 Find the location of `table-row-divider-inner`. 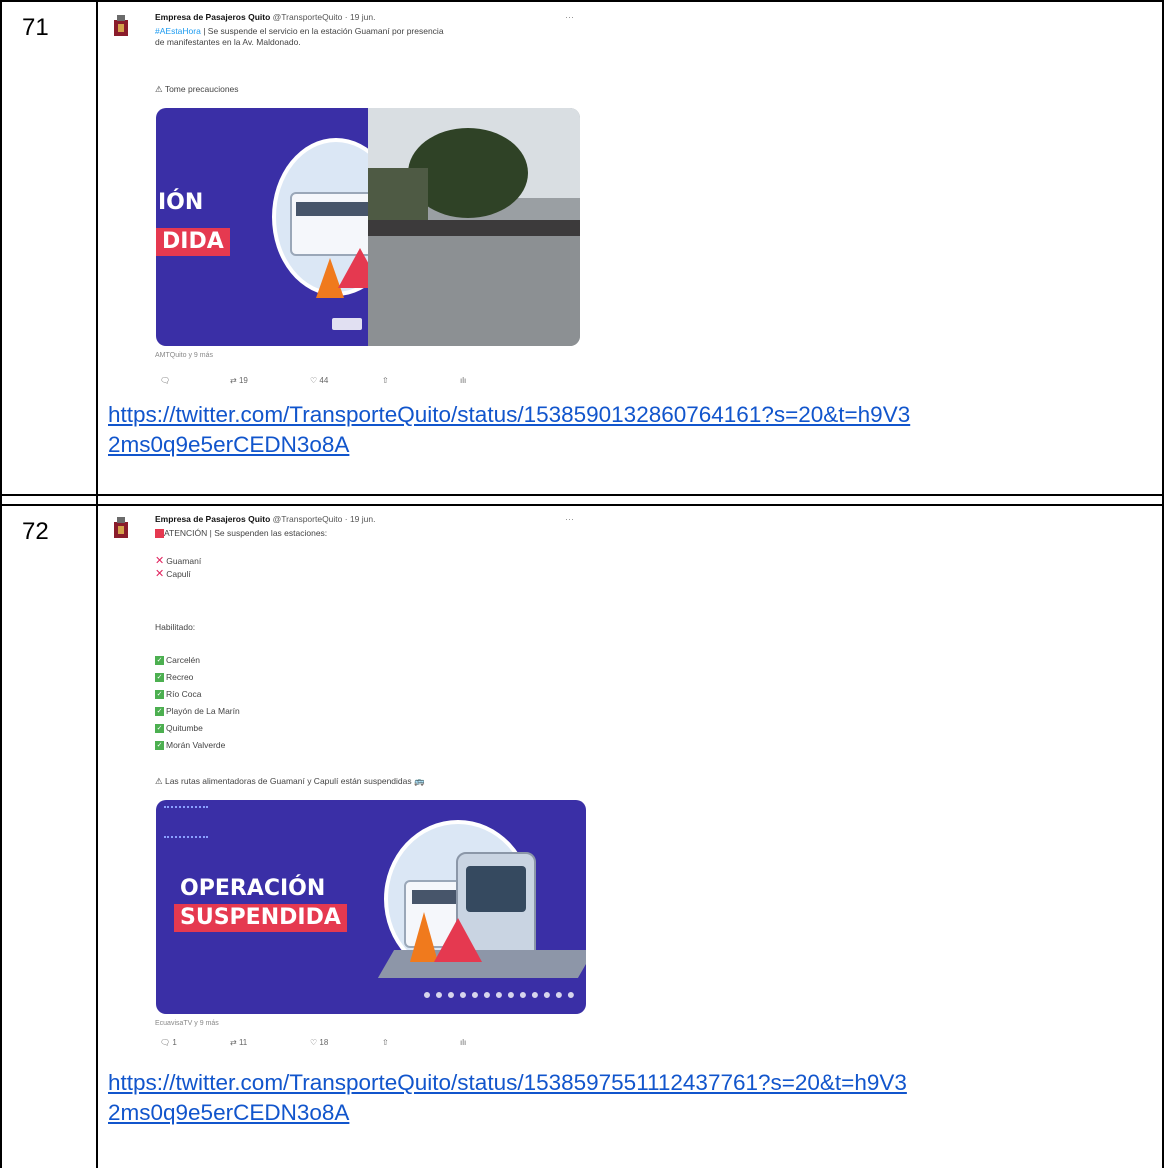

table-row-divider-inner is located at coordinates (582, 505).